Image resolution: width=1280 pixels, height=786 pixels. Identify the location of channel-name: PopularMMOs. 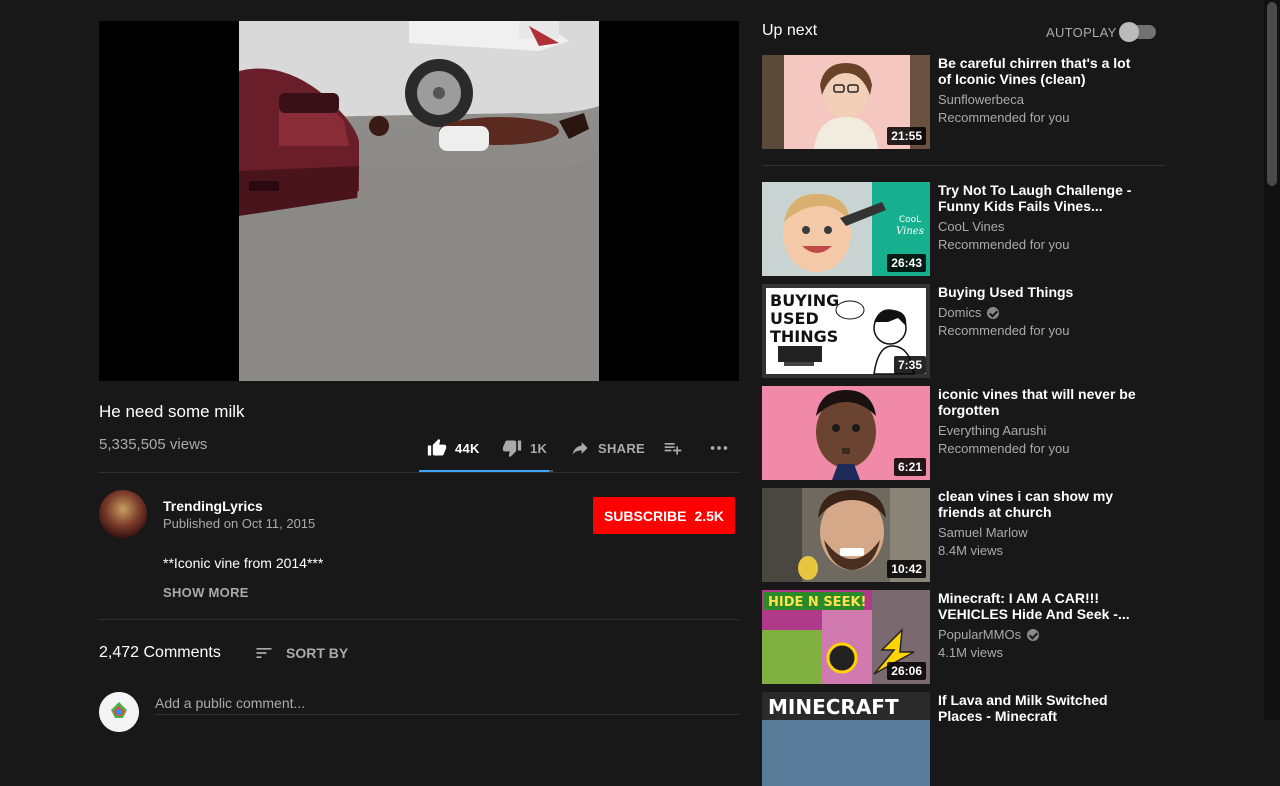
(989, 634).